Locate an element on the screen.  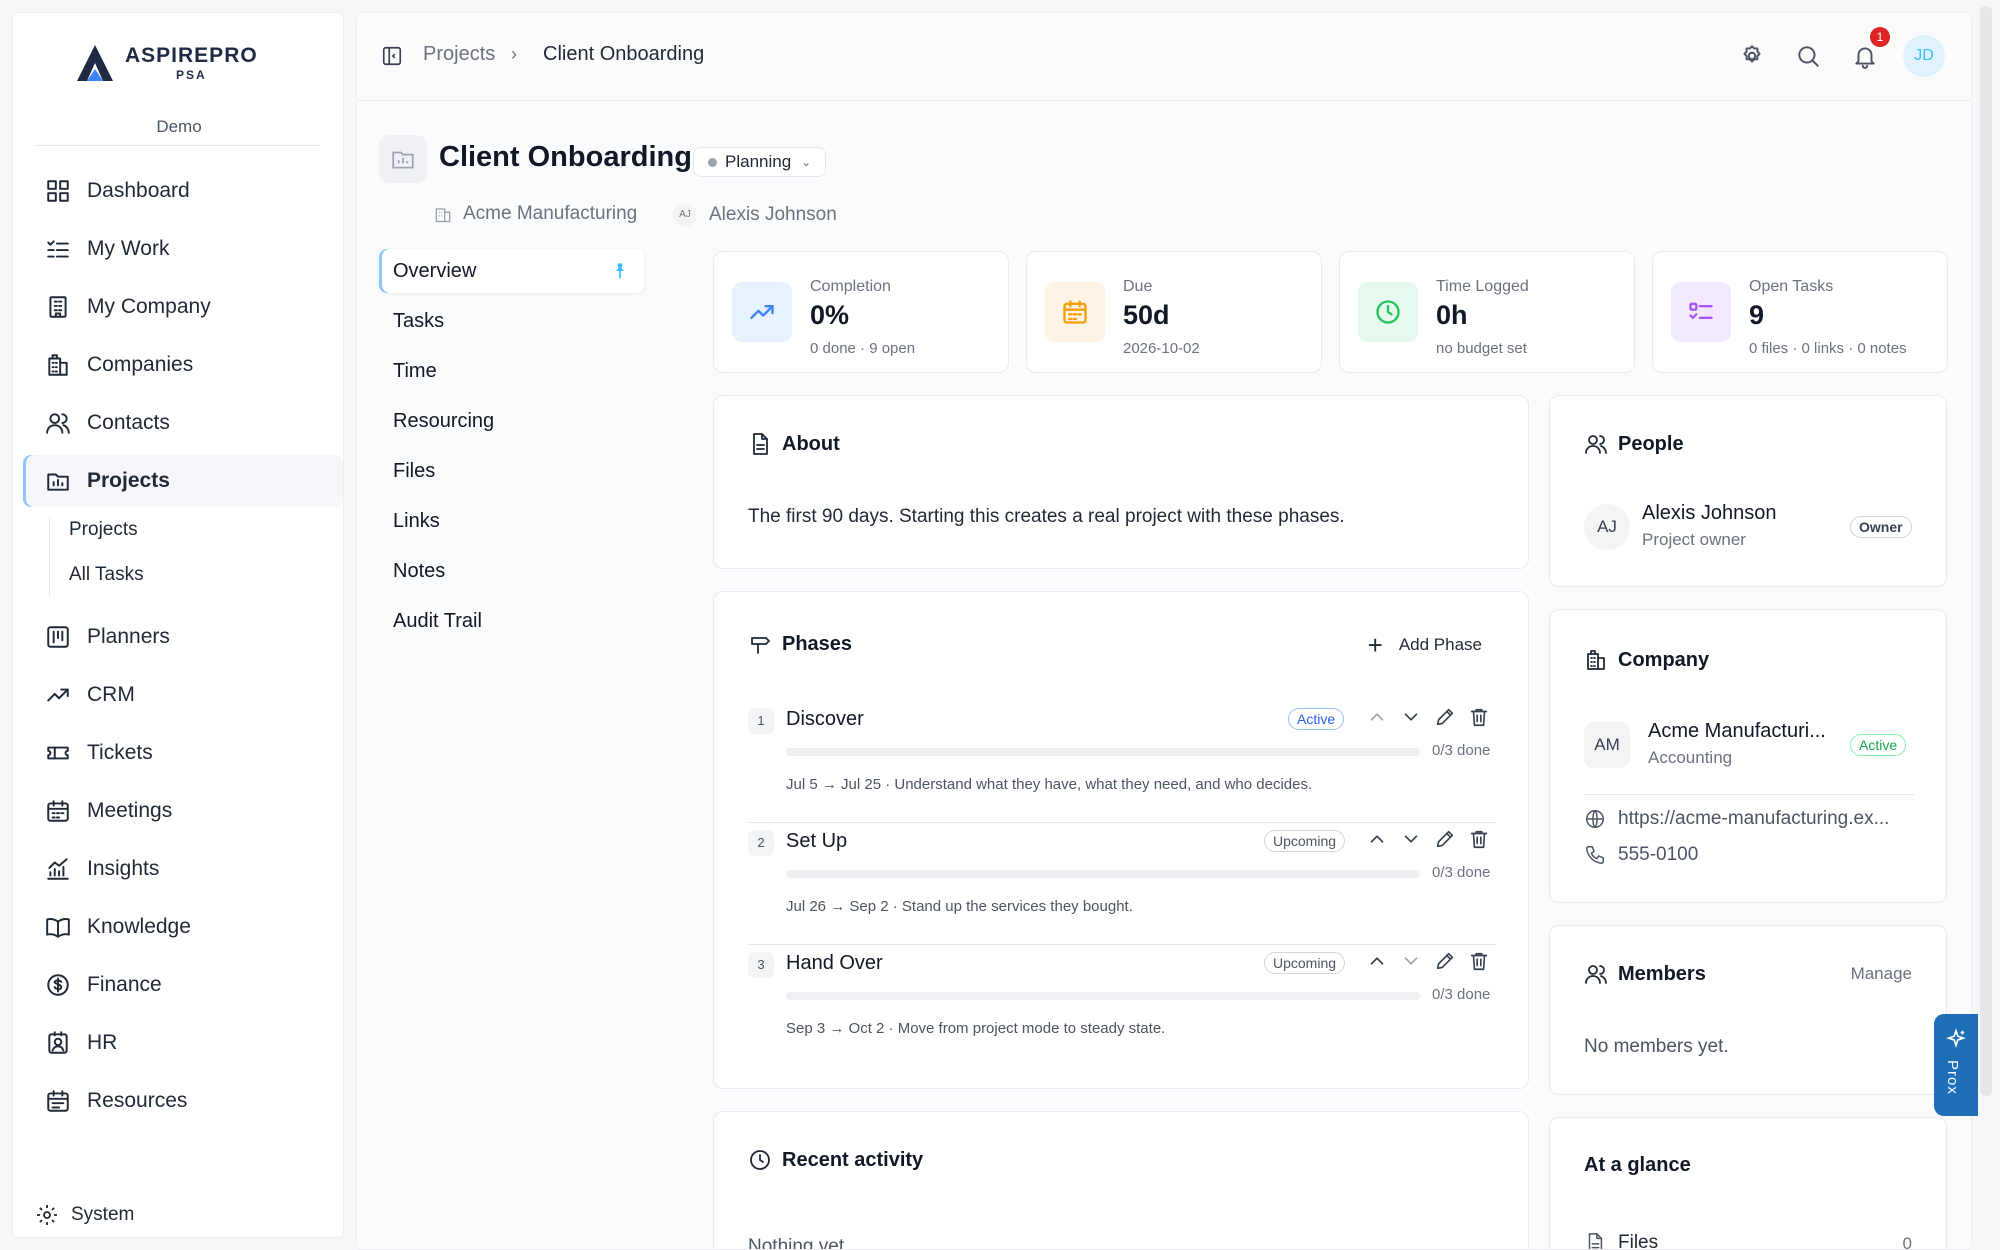
sidebar-item-knowledge: Knowledge is located at coordinates (183, 927).